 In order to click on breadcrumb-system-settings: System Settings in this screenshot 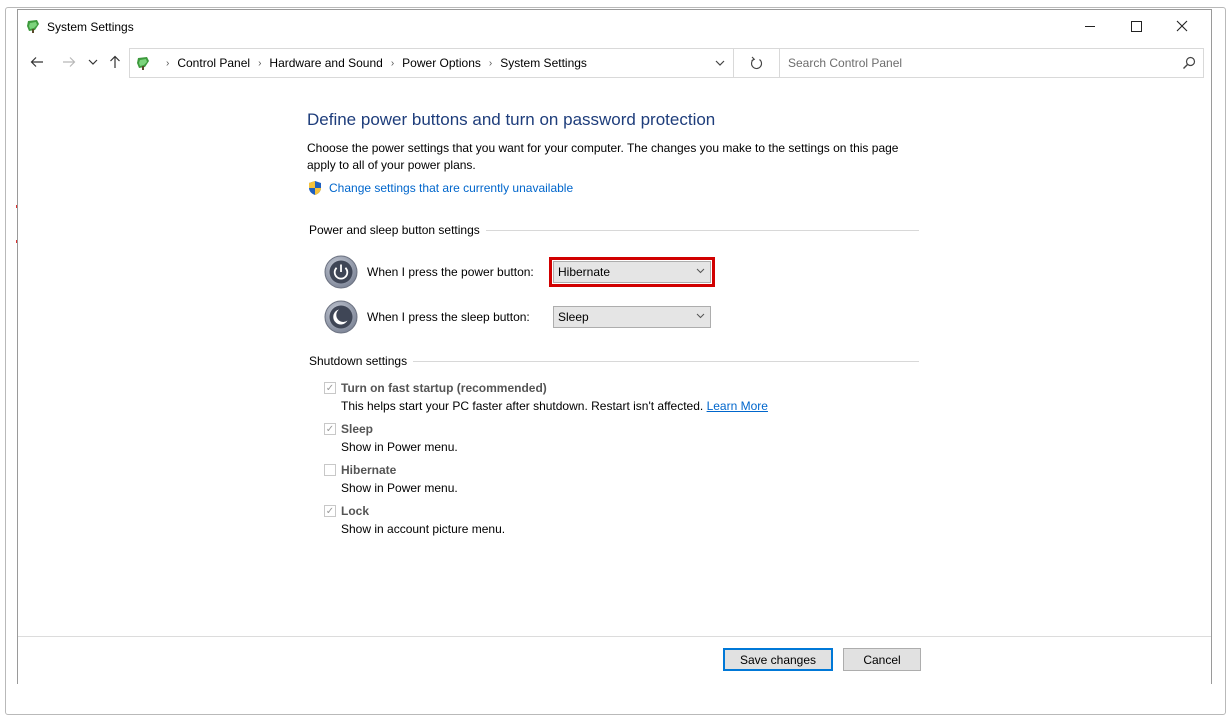, I will do `click(543, 63)`.